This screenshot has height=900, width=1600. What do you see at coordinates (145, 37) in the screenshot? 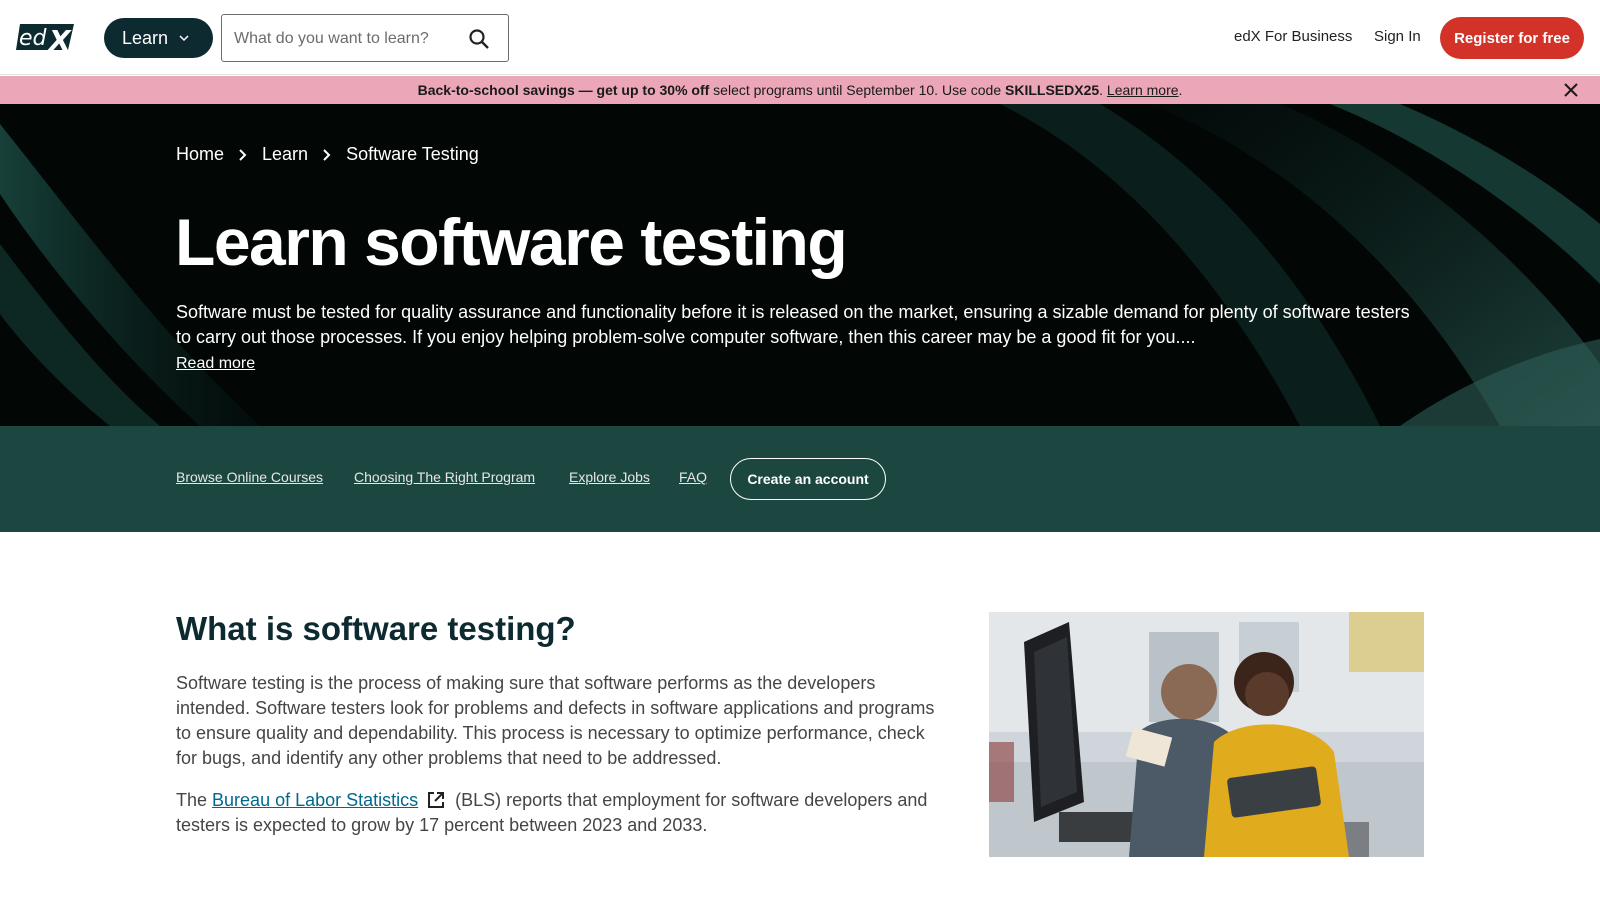
I see `learn-menu-label: Learn` at bounding box center [145, 37].